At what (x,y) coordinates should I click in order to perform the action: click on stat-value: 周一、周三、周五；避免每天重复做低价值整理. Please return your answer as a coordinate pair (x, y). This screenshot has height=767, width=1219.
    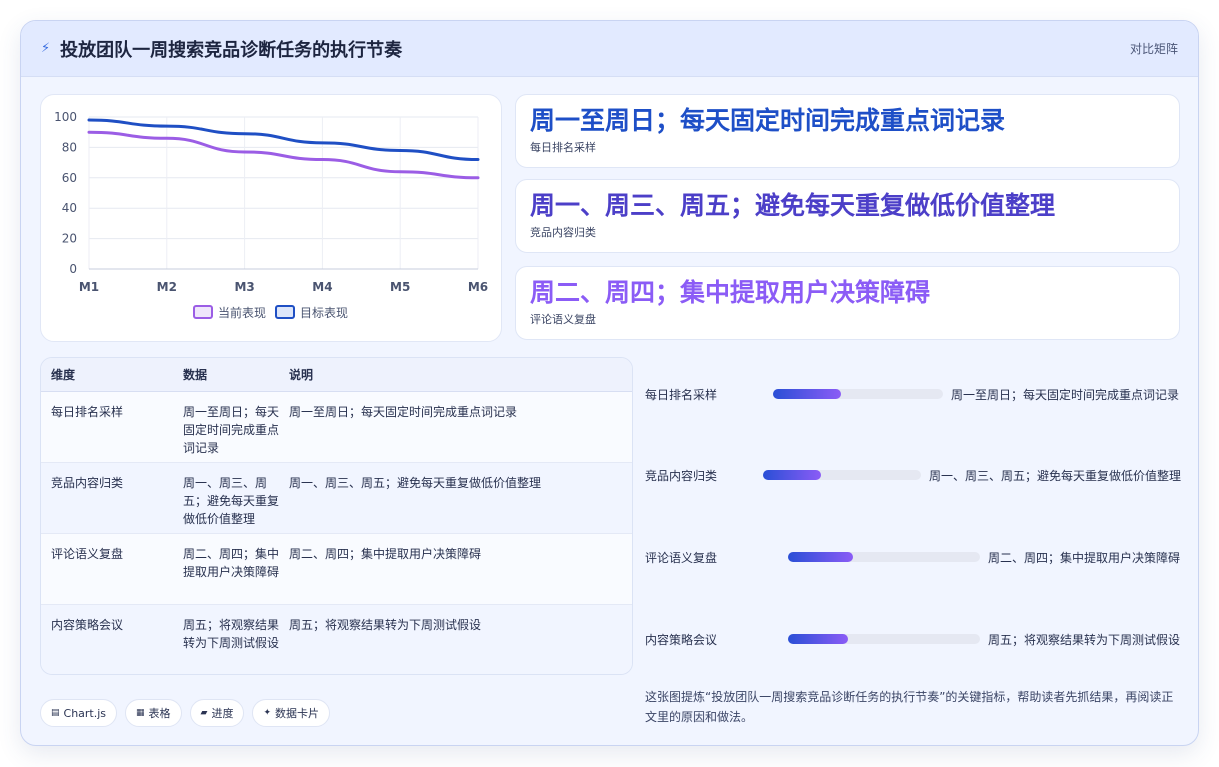
    Looking at the image, I should click on (793, 205).